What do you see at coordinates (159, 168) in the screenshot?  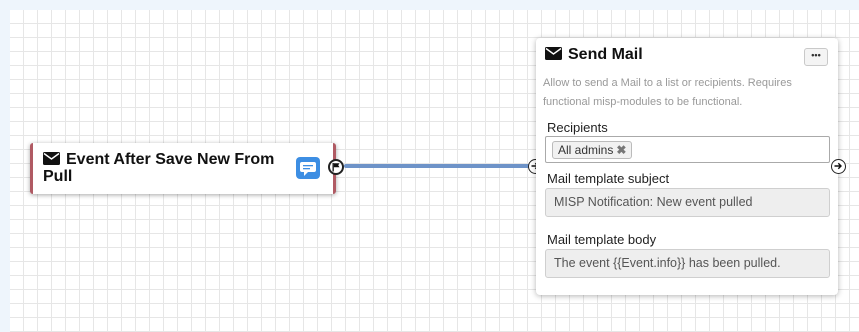 I see `trigger-title-text: Event After Save New From Pull` at bounding box center [159, 168].